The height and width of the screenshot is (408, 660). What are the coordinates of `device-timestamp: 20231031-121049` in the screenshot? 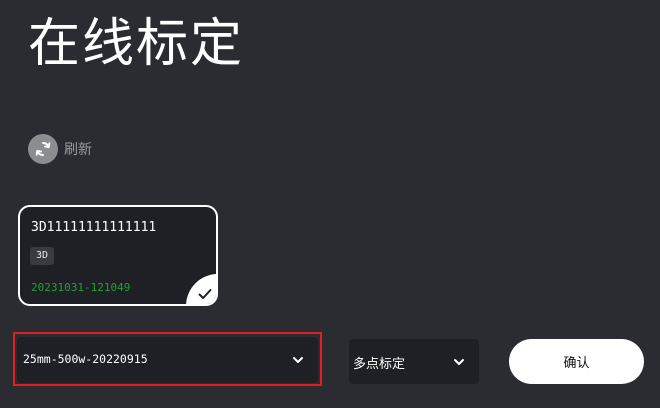 It's located at (81, 287).